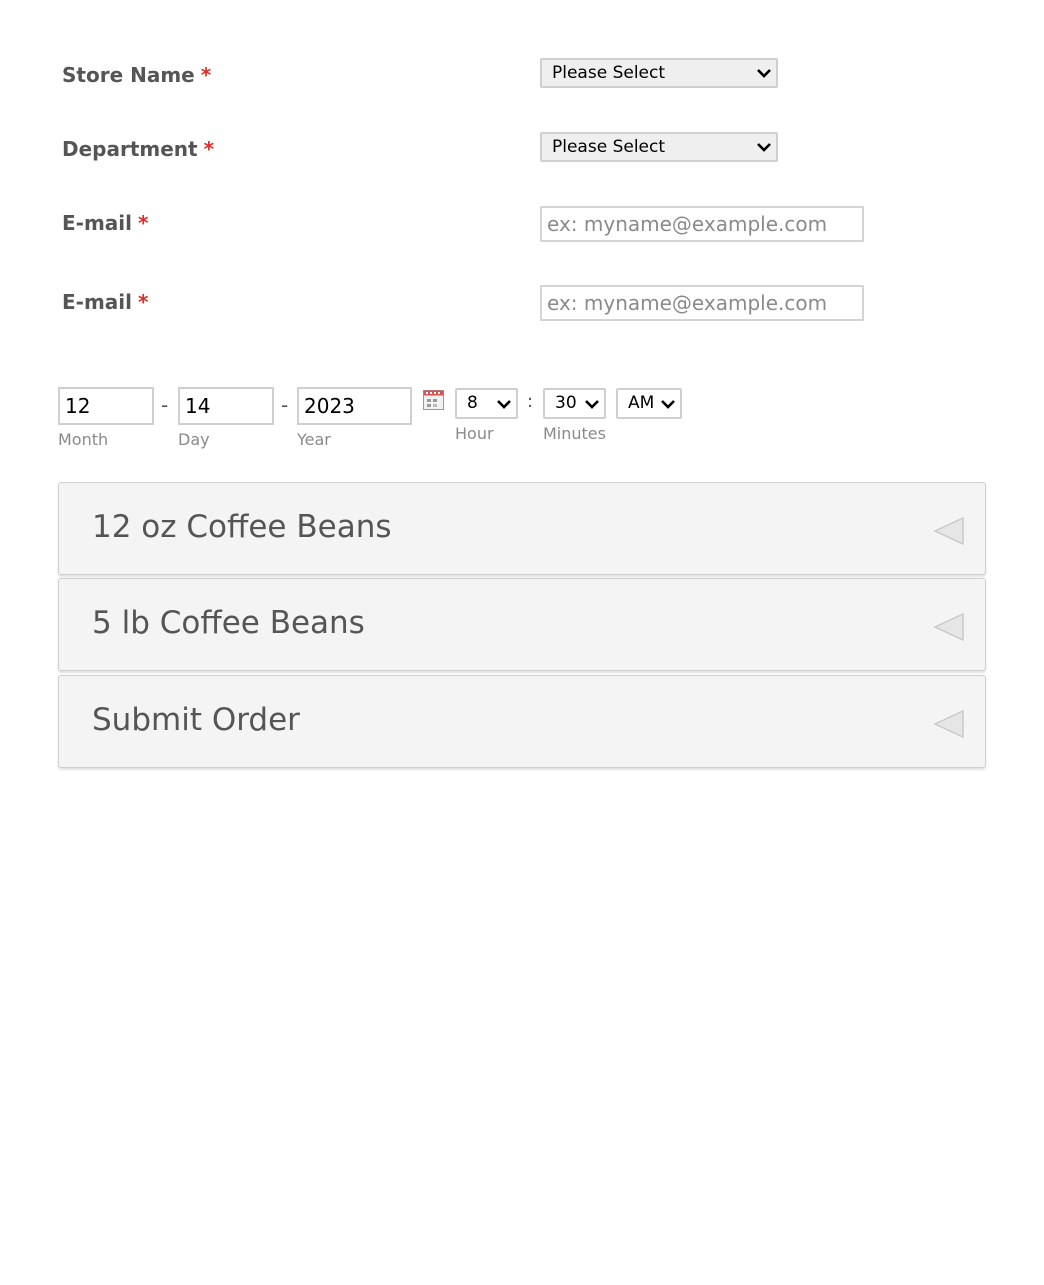  Describe the element at coordinates (128, 75) in the screenshot. I see `store-name-label-text: Store Name` at that location.